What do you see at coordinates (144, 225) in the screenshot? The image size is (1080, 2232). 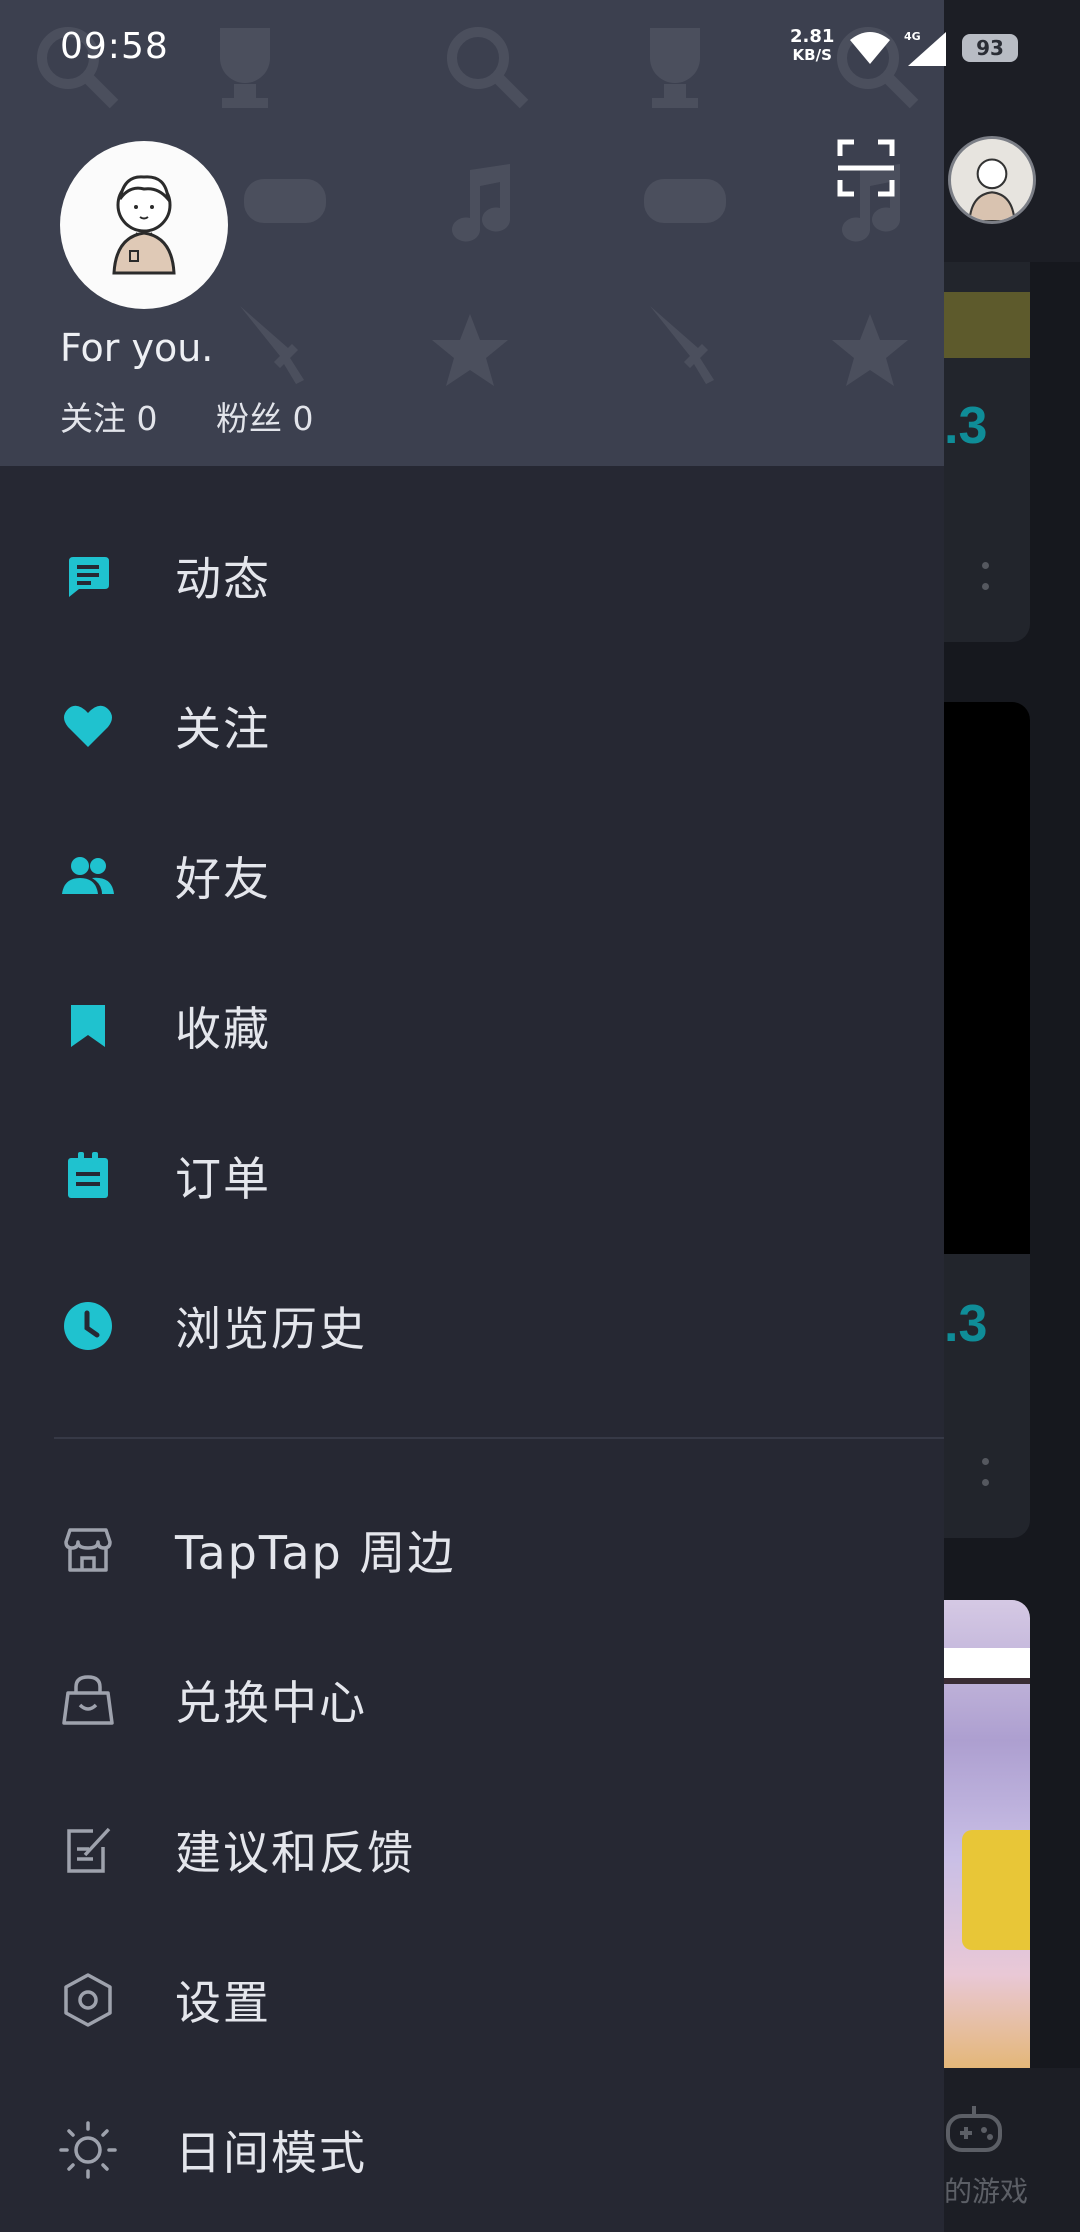 I see `avatar` at bounding box center [144, 225].